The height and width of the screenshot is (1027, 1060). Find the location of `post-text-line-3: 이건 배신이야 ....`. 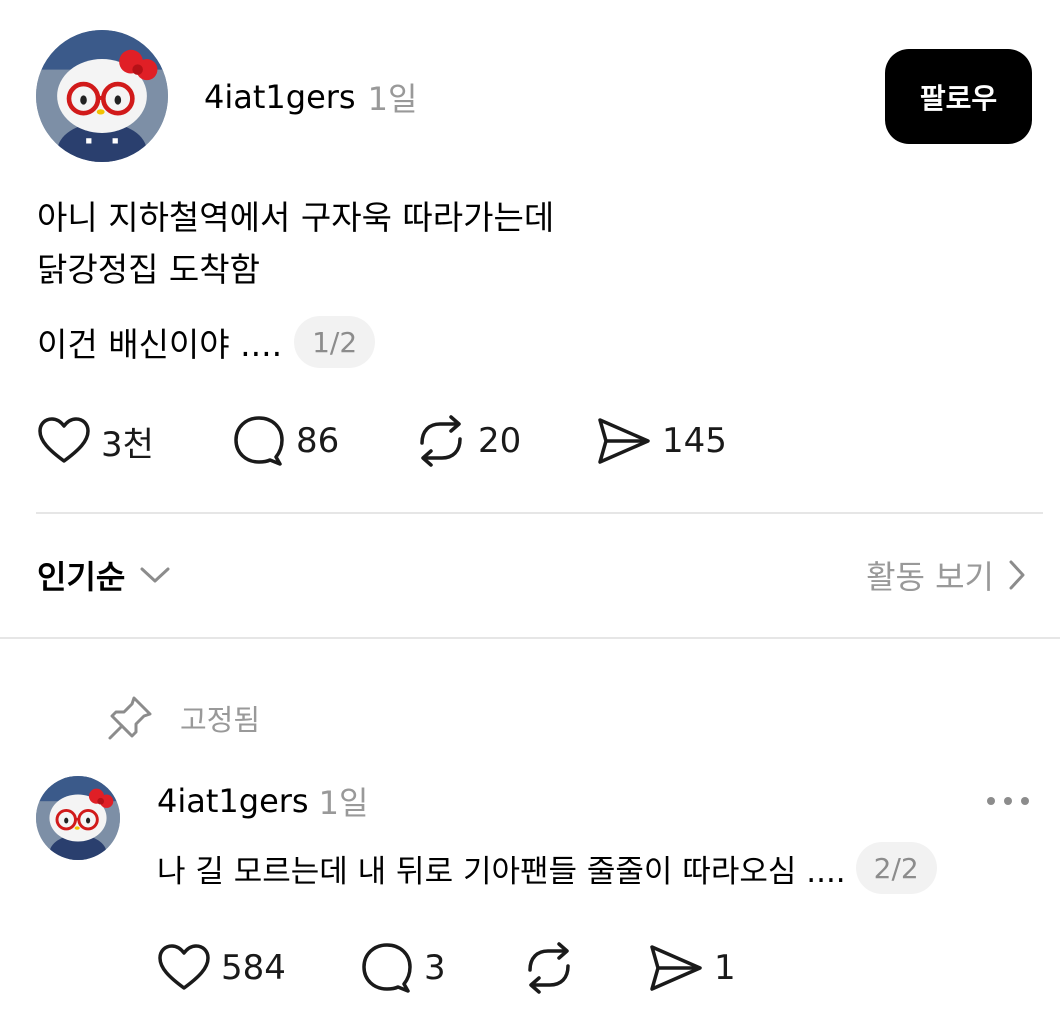

post-text-line-3: 이건 배신이야 .... is located at coordinates (160, 344).